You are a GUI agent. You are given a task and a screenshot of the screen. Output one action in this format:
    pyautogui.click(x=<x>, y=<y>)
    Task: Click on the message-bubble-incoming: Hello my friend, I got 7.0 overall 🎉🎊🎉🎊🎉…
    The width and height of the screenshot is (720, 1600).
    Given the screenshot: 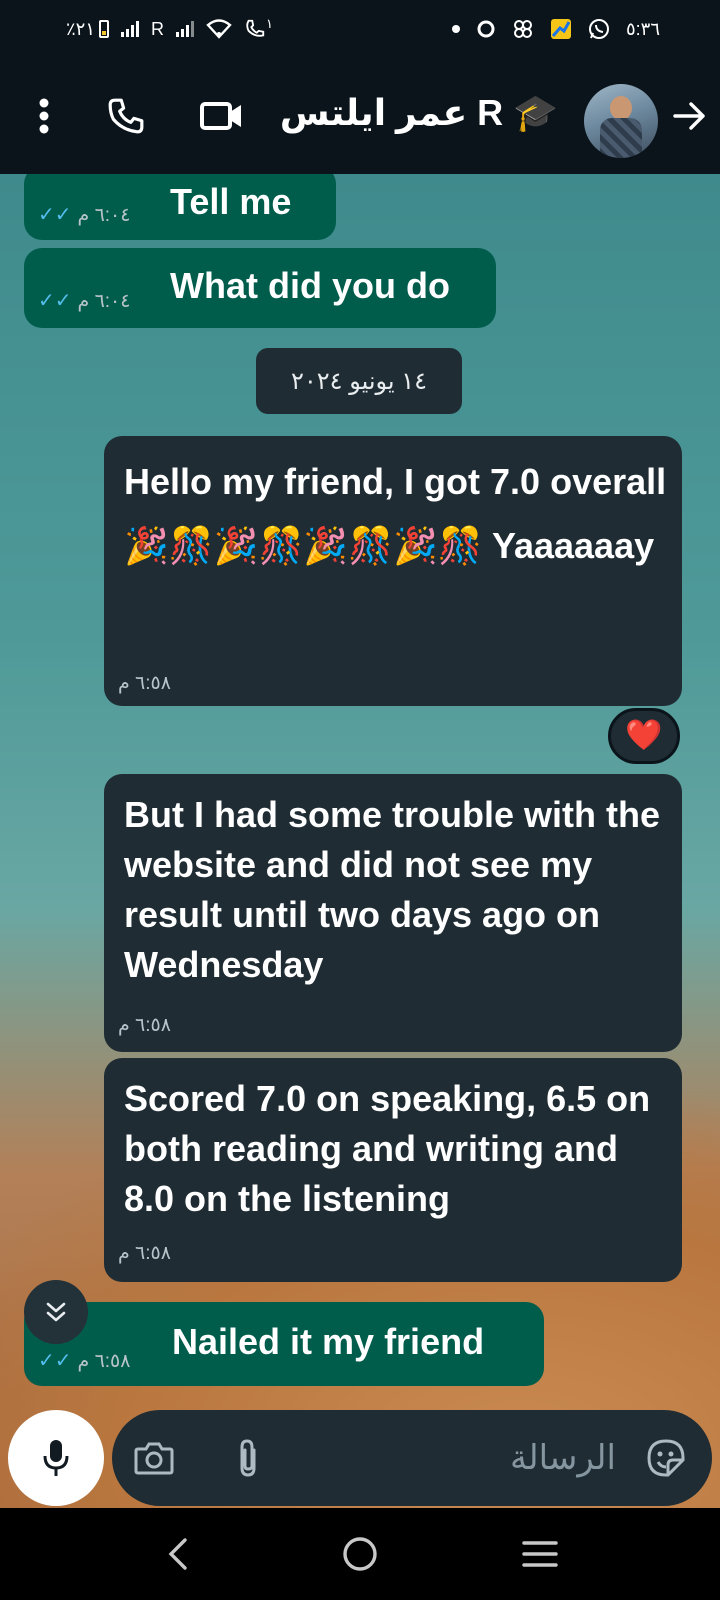 What is the action you would take?
    pyautogui.click(x=393, y=571)
    